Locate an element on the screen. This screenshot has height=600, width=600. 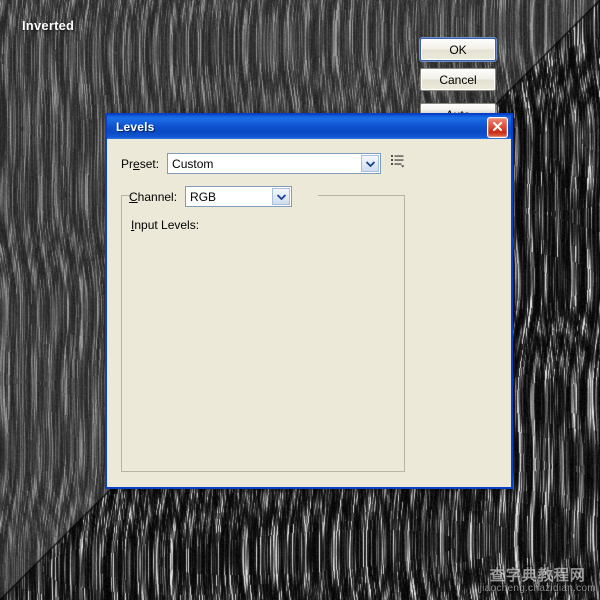
watermark-chinese: 查字典教程网 is located at coordinates (537, 574).